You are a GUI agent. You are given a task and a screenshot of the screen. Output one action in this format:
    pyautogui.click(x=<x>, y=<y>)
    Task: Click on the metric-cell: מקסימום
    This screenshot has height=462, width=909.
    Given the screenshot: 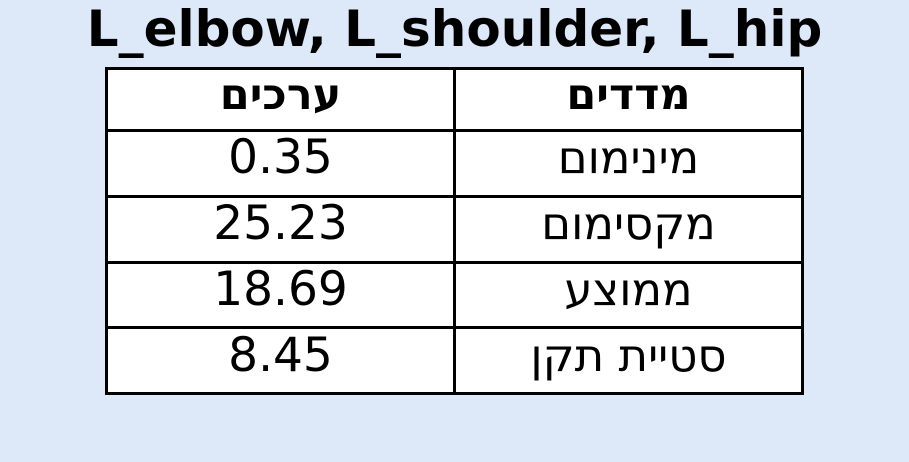 What is the action you would take?
    pyautogui.click(x=628, y=229)
    